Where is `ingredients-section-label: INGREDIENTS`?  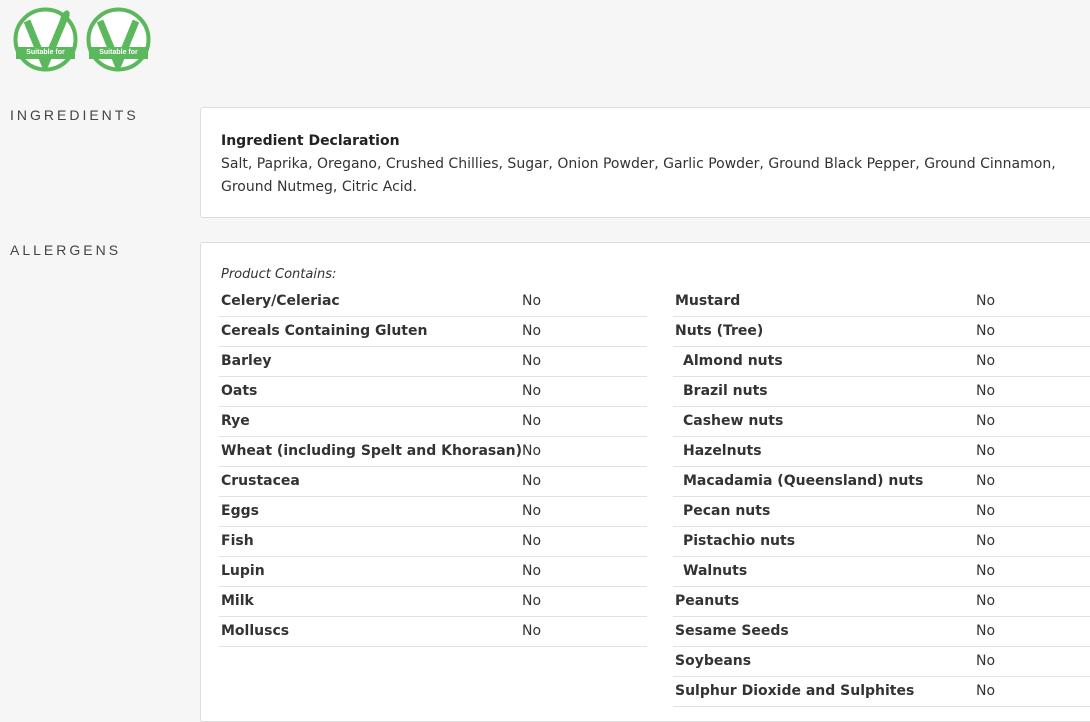 ingredients-section-label: INGREDIENTS is located at coordinates (74, 115).